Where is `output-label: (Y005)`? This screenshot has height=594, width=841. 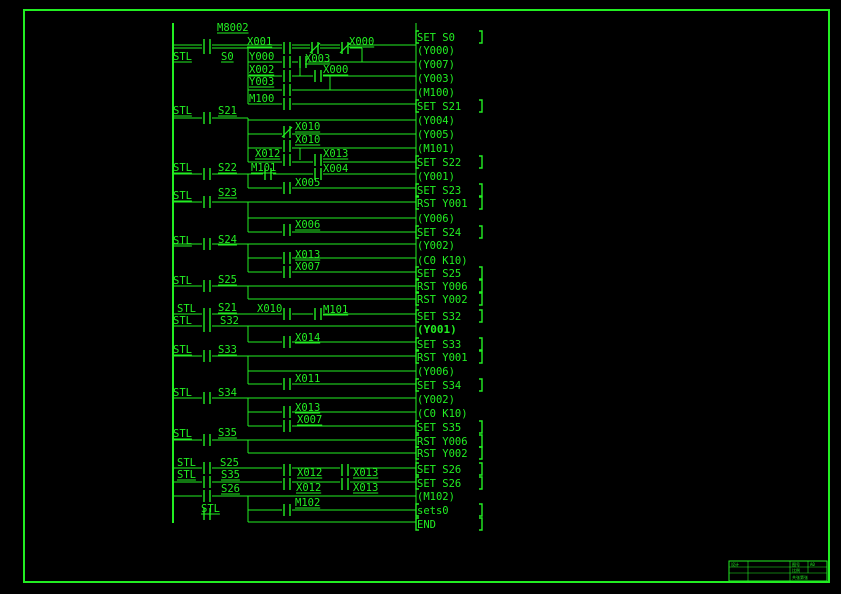 output-label: (Y005) is located at coordinates (436, 135).